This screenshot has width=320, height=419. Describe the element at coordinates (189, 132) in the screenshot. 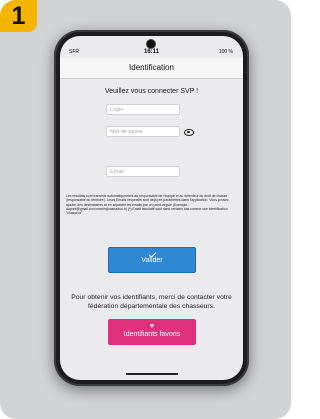

I see `eye-icon` at that location.